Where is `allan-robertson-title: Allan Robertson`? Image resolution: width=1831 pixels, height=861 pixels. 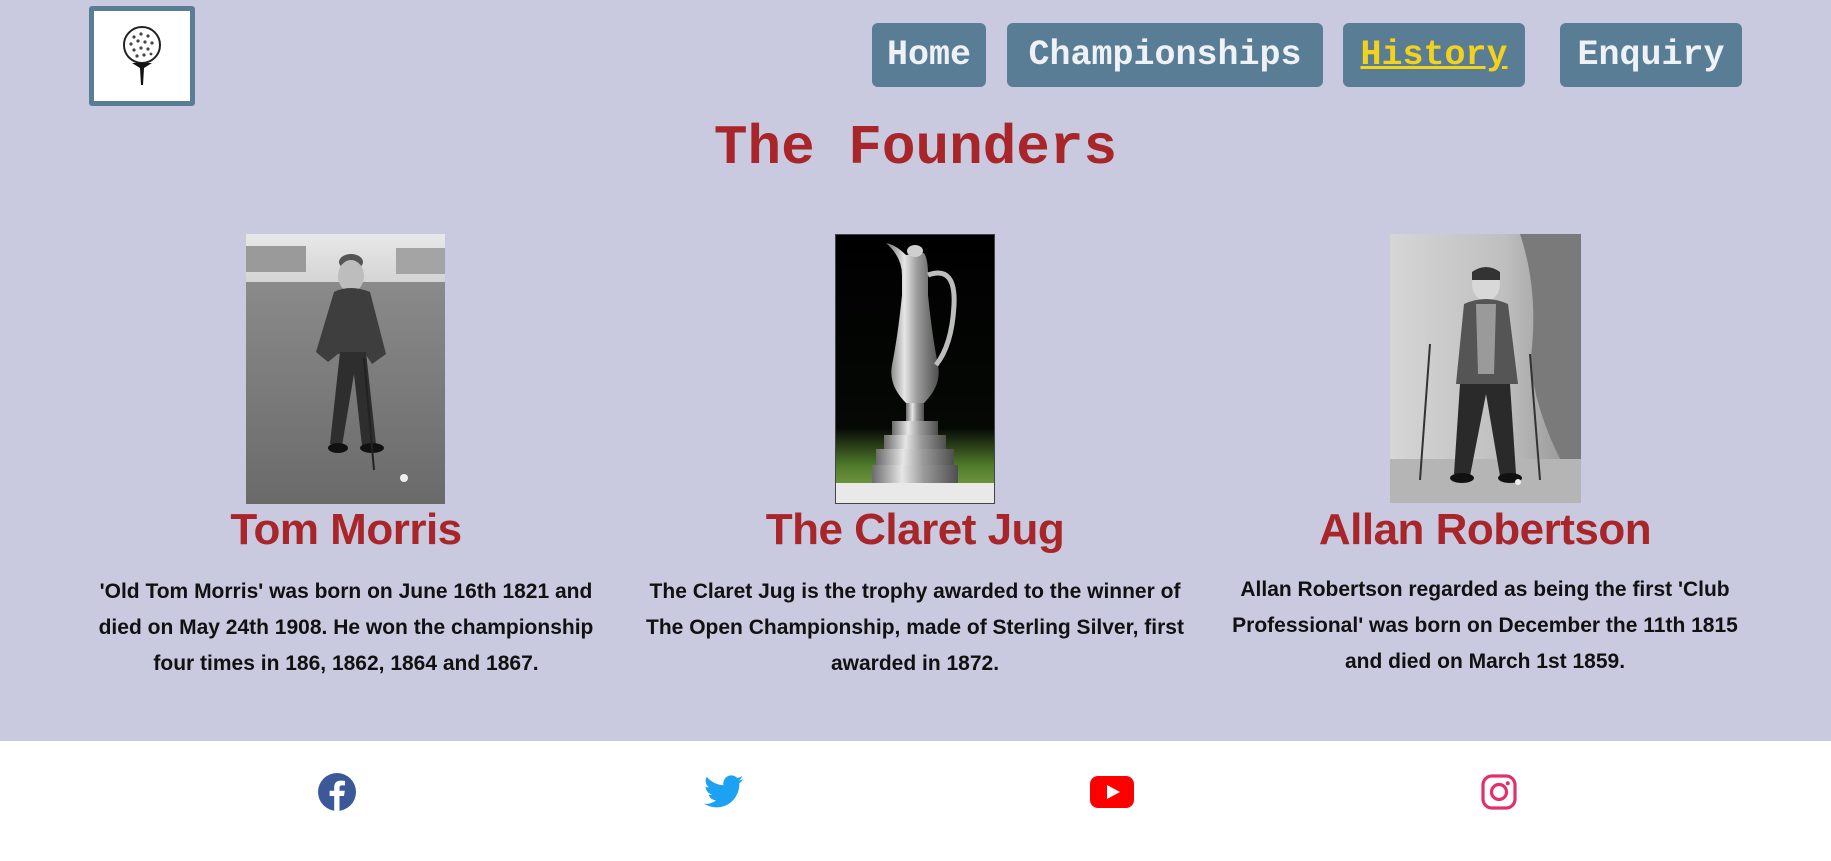
allan-robertson-title: Allan Robertson is located at coordinates (1485, 529).